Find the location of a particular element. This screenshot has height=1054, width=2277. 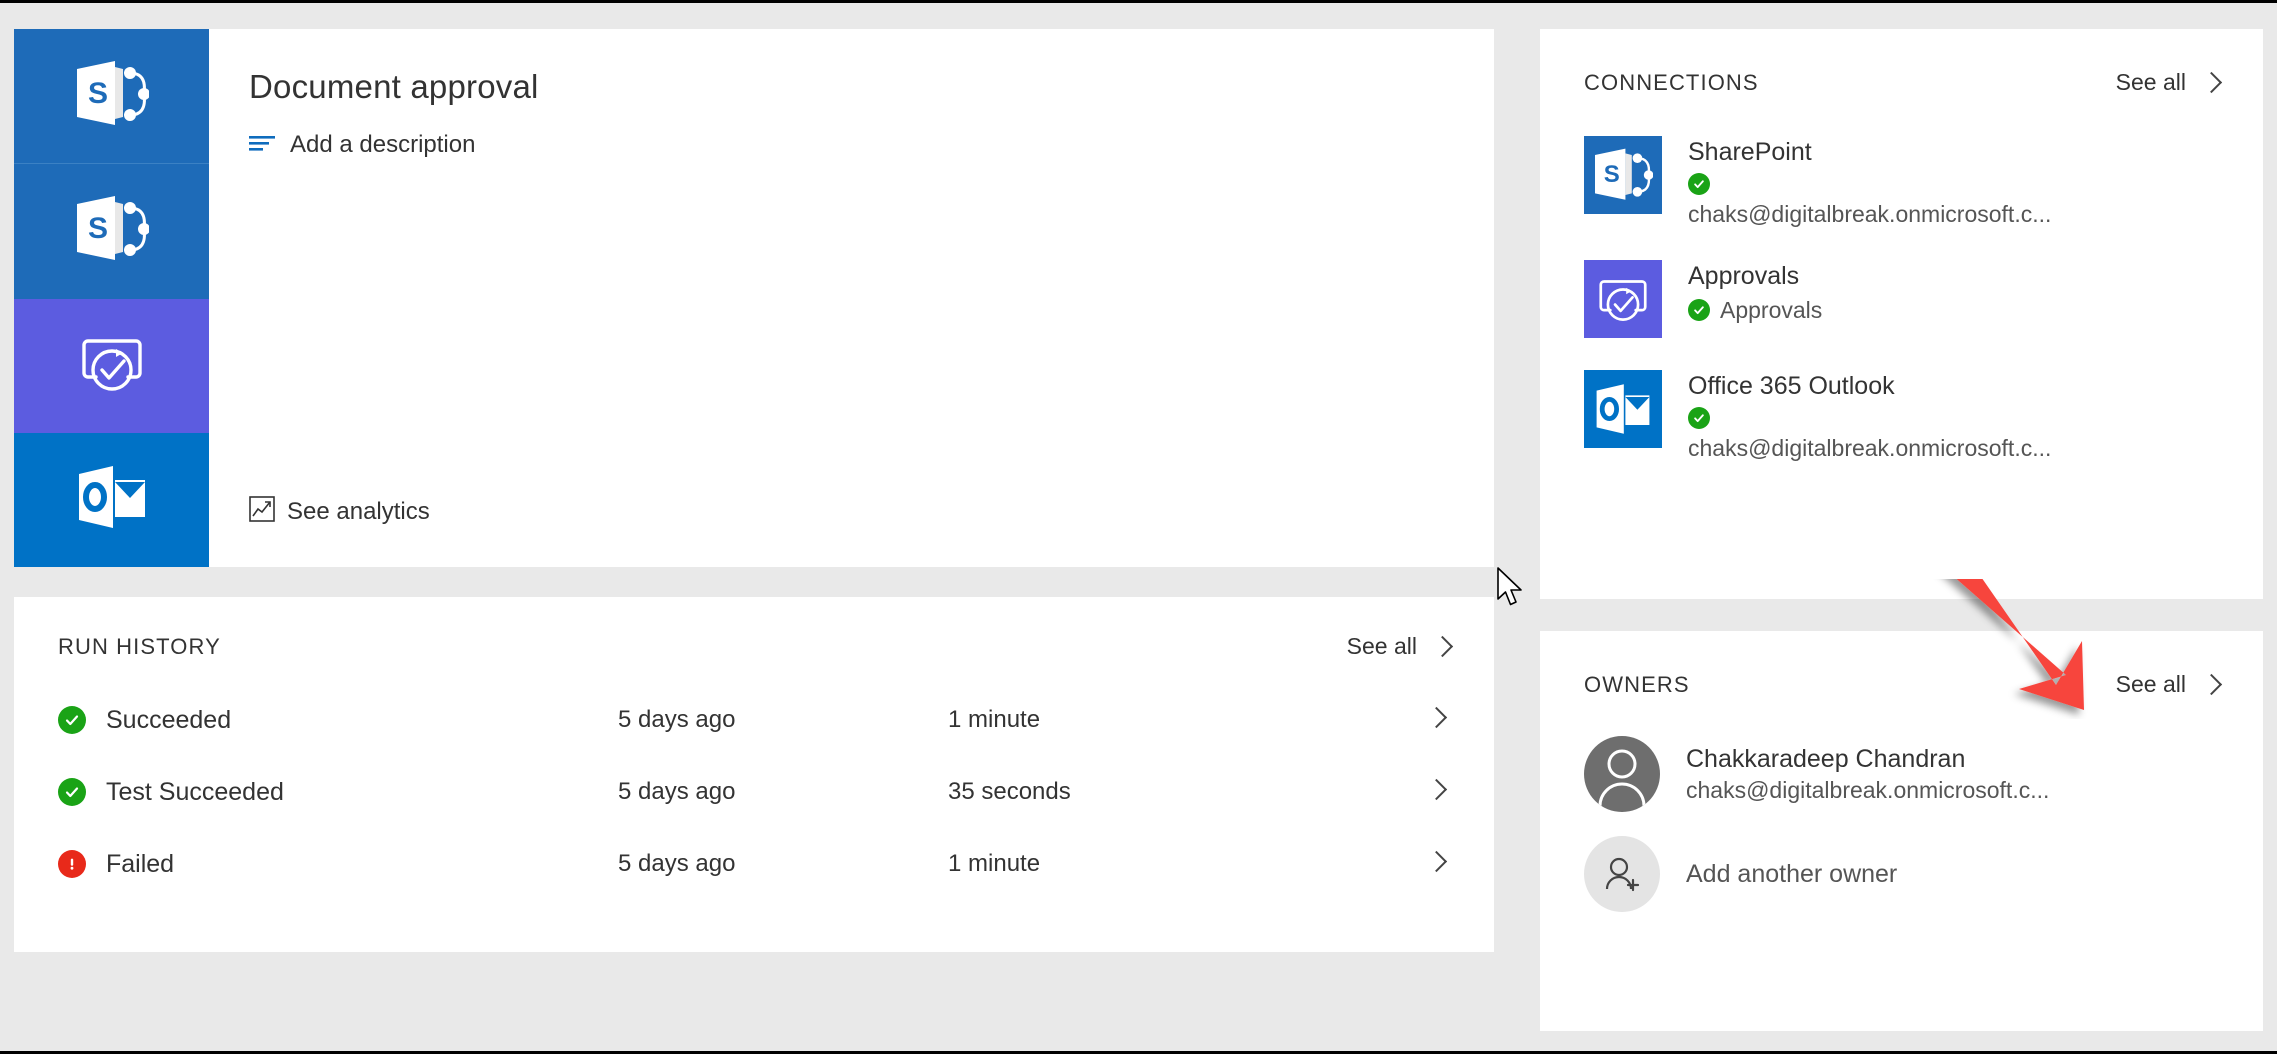

connection-name: Office 365 Outlook is located at coordinates (1791, 385).